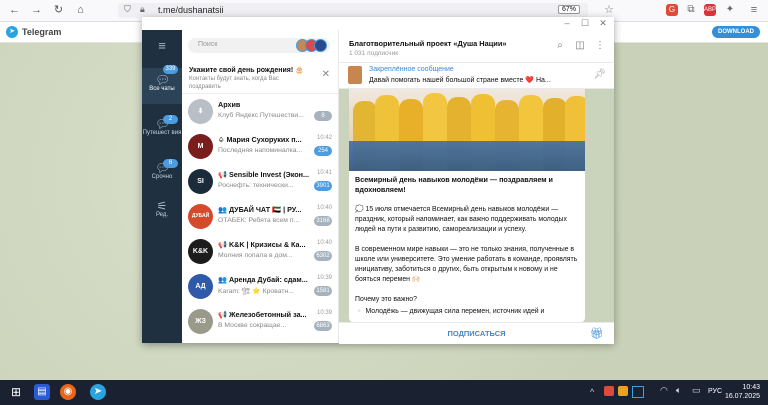 The image size is (768, 405). I want to click on battery-icon: ▭, so click(696, 390).